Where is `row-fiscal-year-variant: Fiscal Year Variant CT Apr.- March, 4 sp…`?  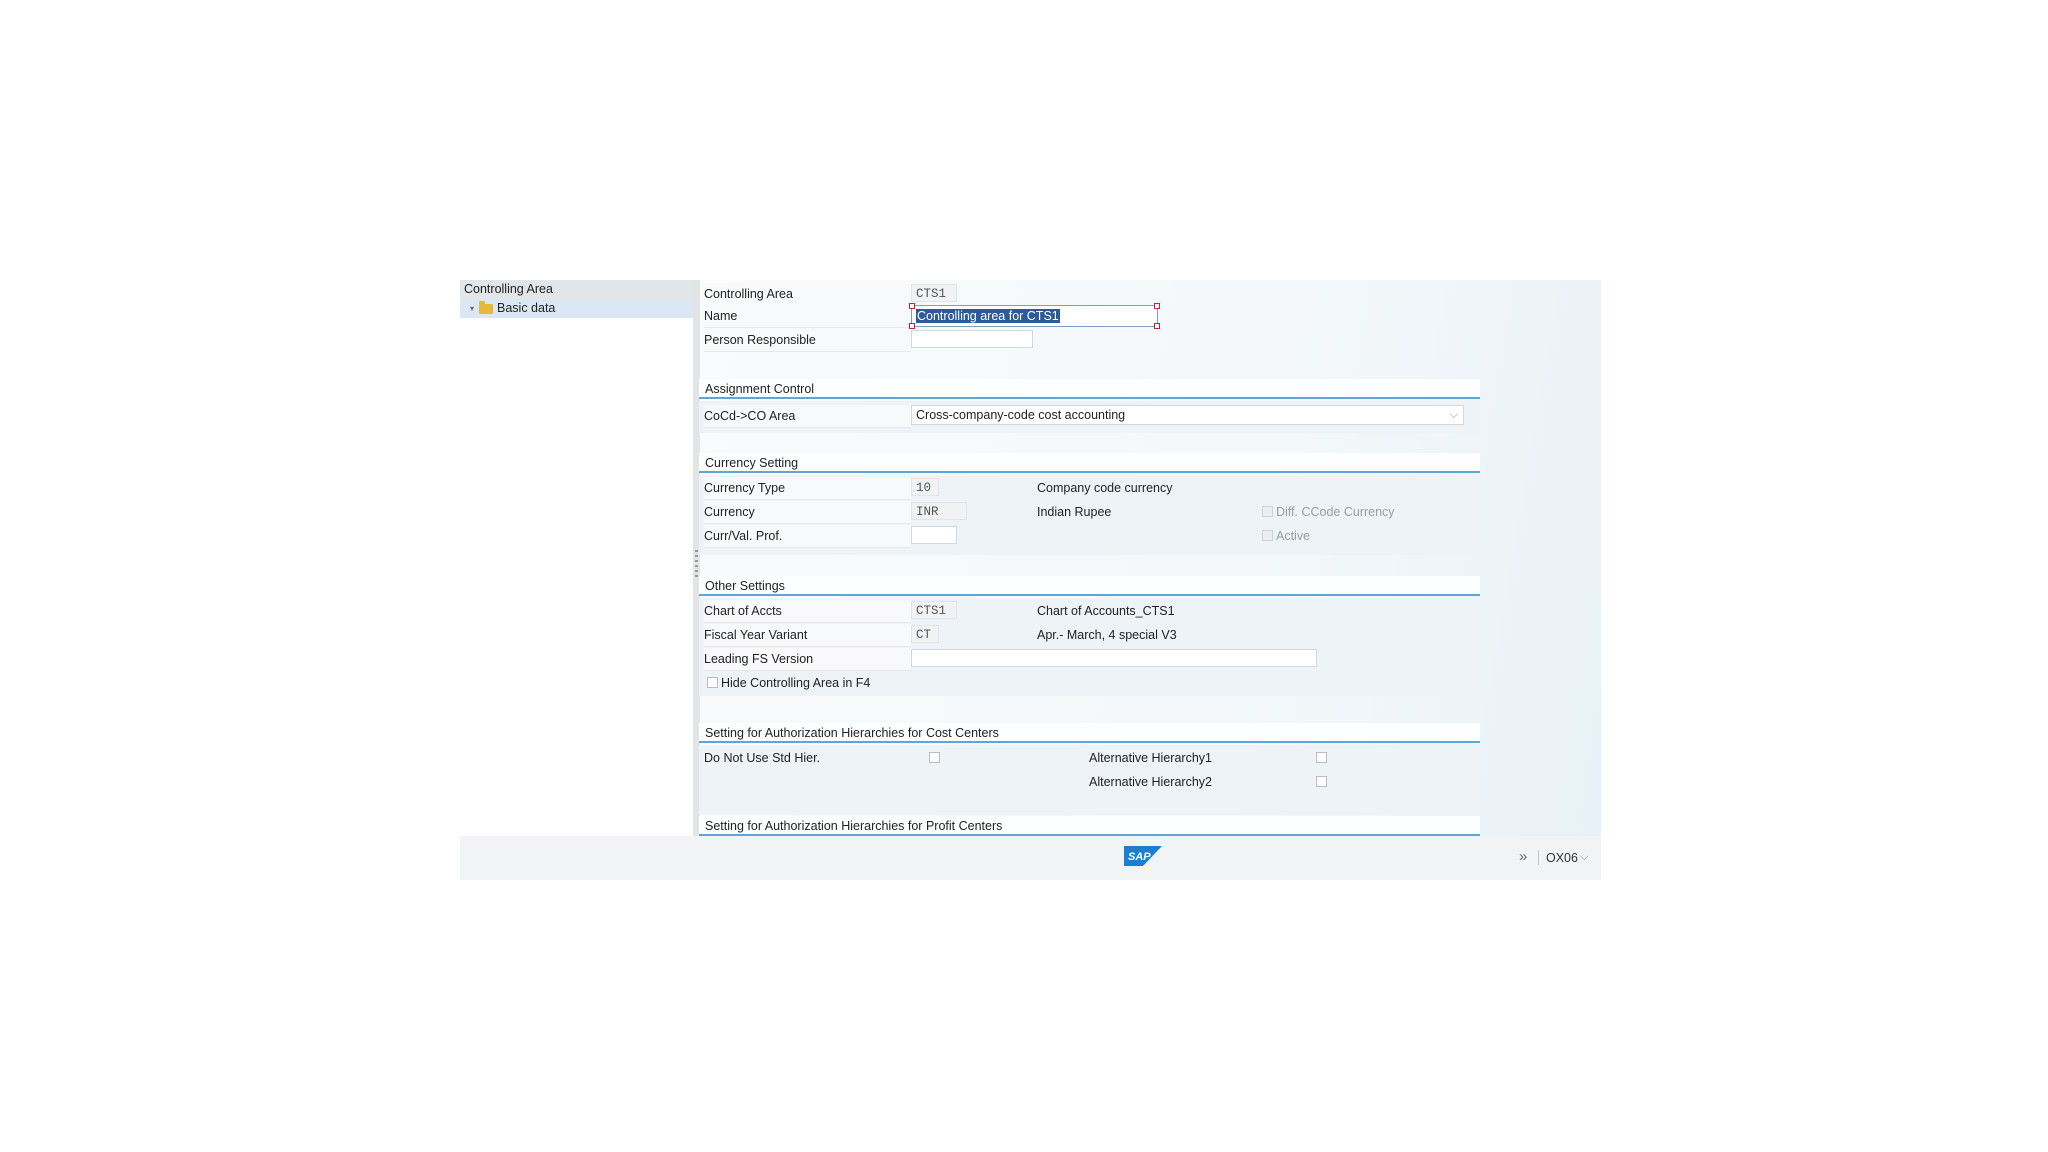
row-fiscal-year-variant: Fiscal Year Variant CT Apr.- March, 4 sp… is located at coordinates (1089, 635).